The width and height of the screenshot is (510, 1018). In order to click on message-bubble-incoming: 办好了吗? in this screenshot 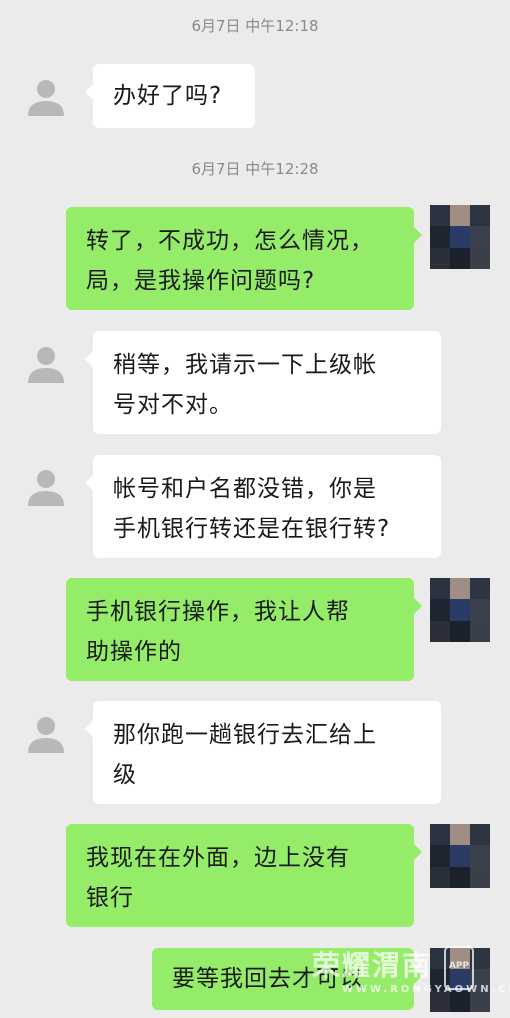, I will do `click(170, 96)`.